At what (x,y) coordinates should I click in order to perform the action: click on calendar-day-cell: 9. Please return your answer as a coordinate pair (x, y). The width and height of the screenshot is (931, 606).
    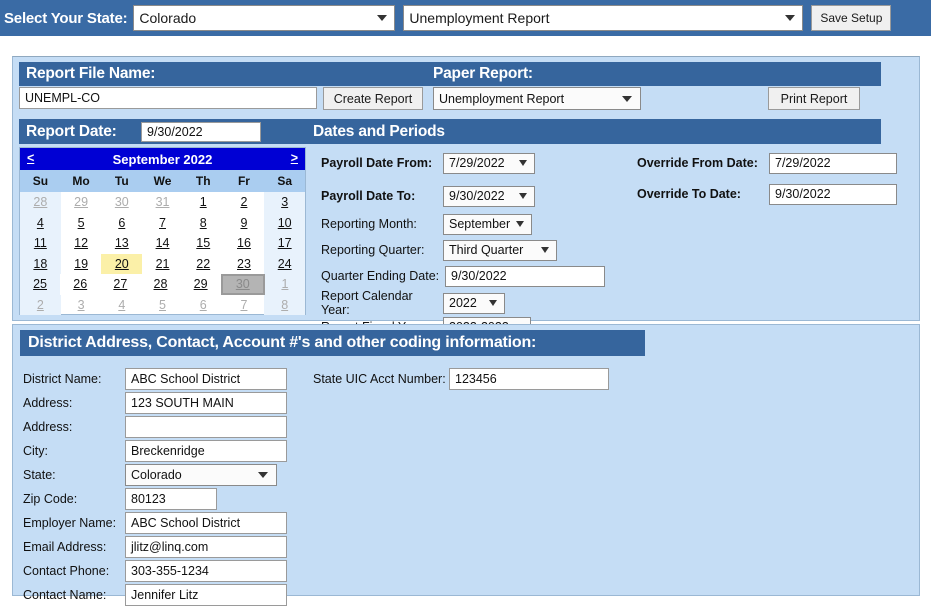
    Looking at the image, I should click on (244, 223).